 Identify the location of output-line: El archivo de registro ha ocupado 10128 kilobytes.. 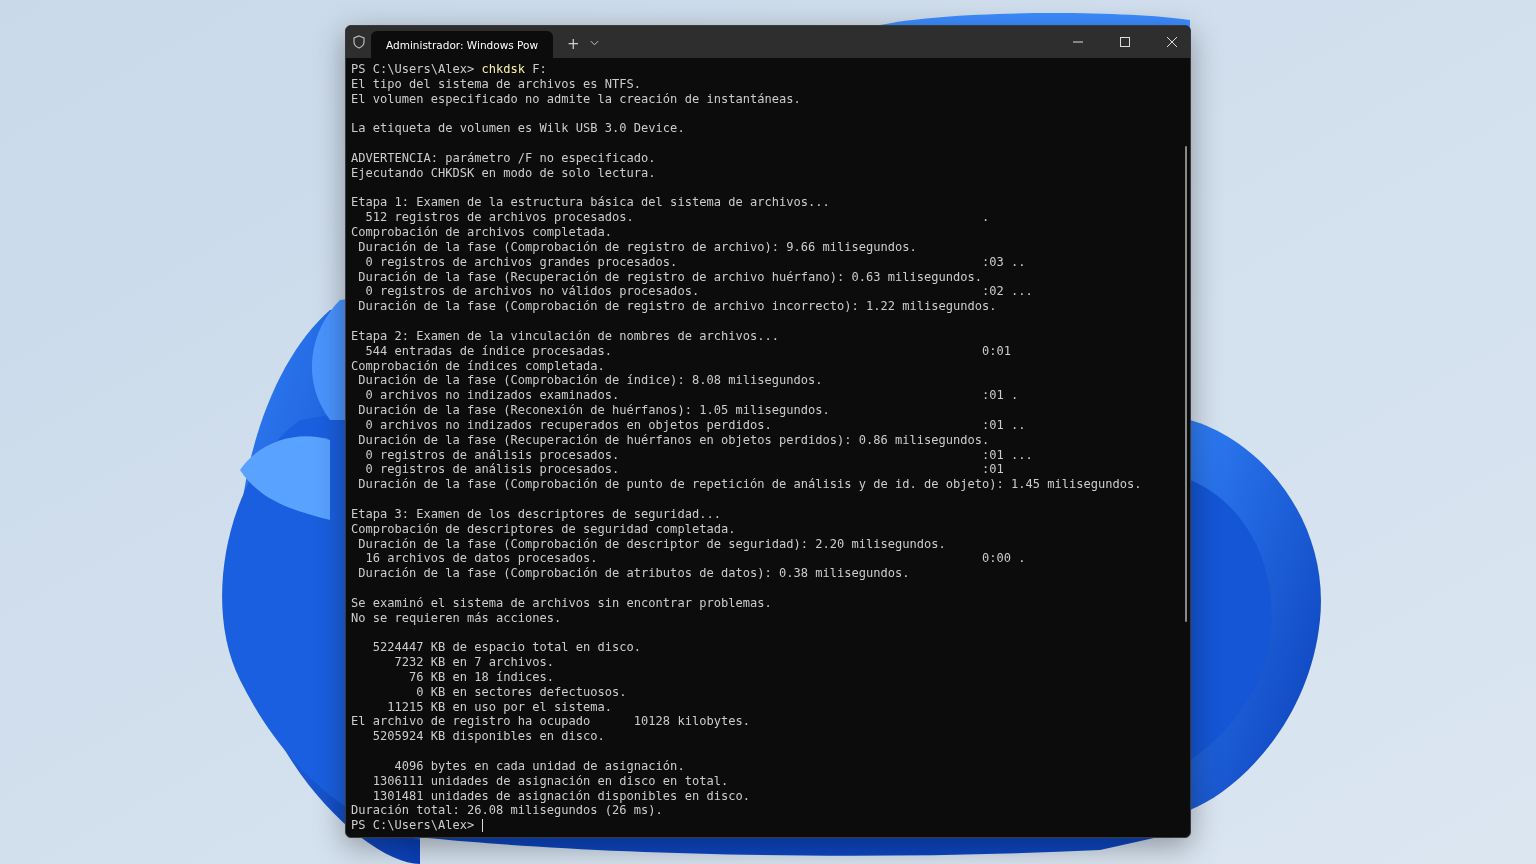
(551, 722).